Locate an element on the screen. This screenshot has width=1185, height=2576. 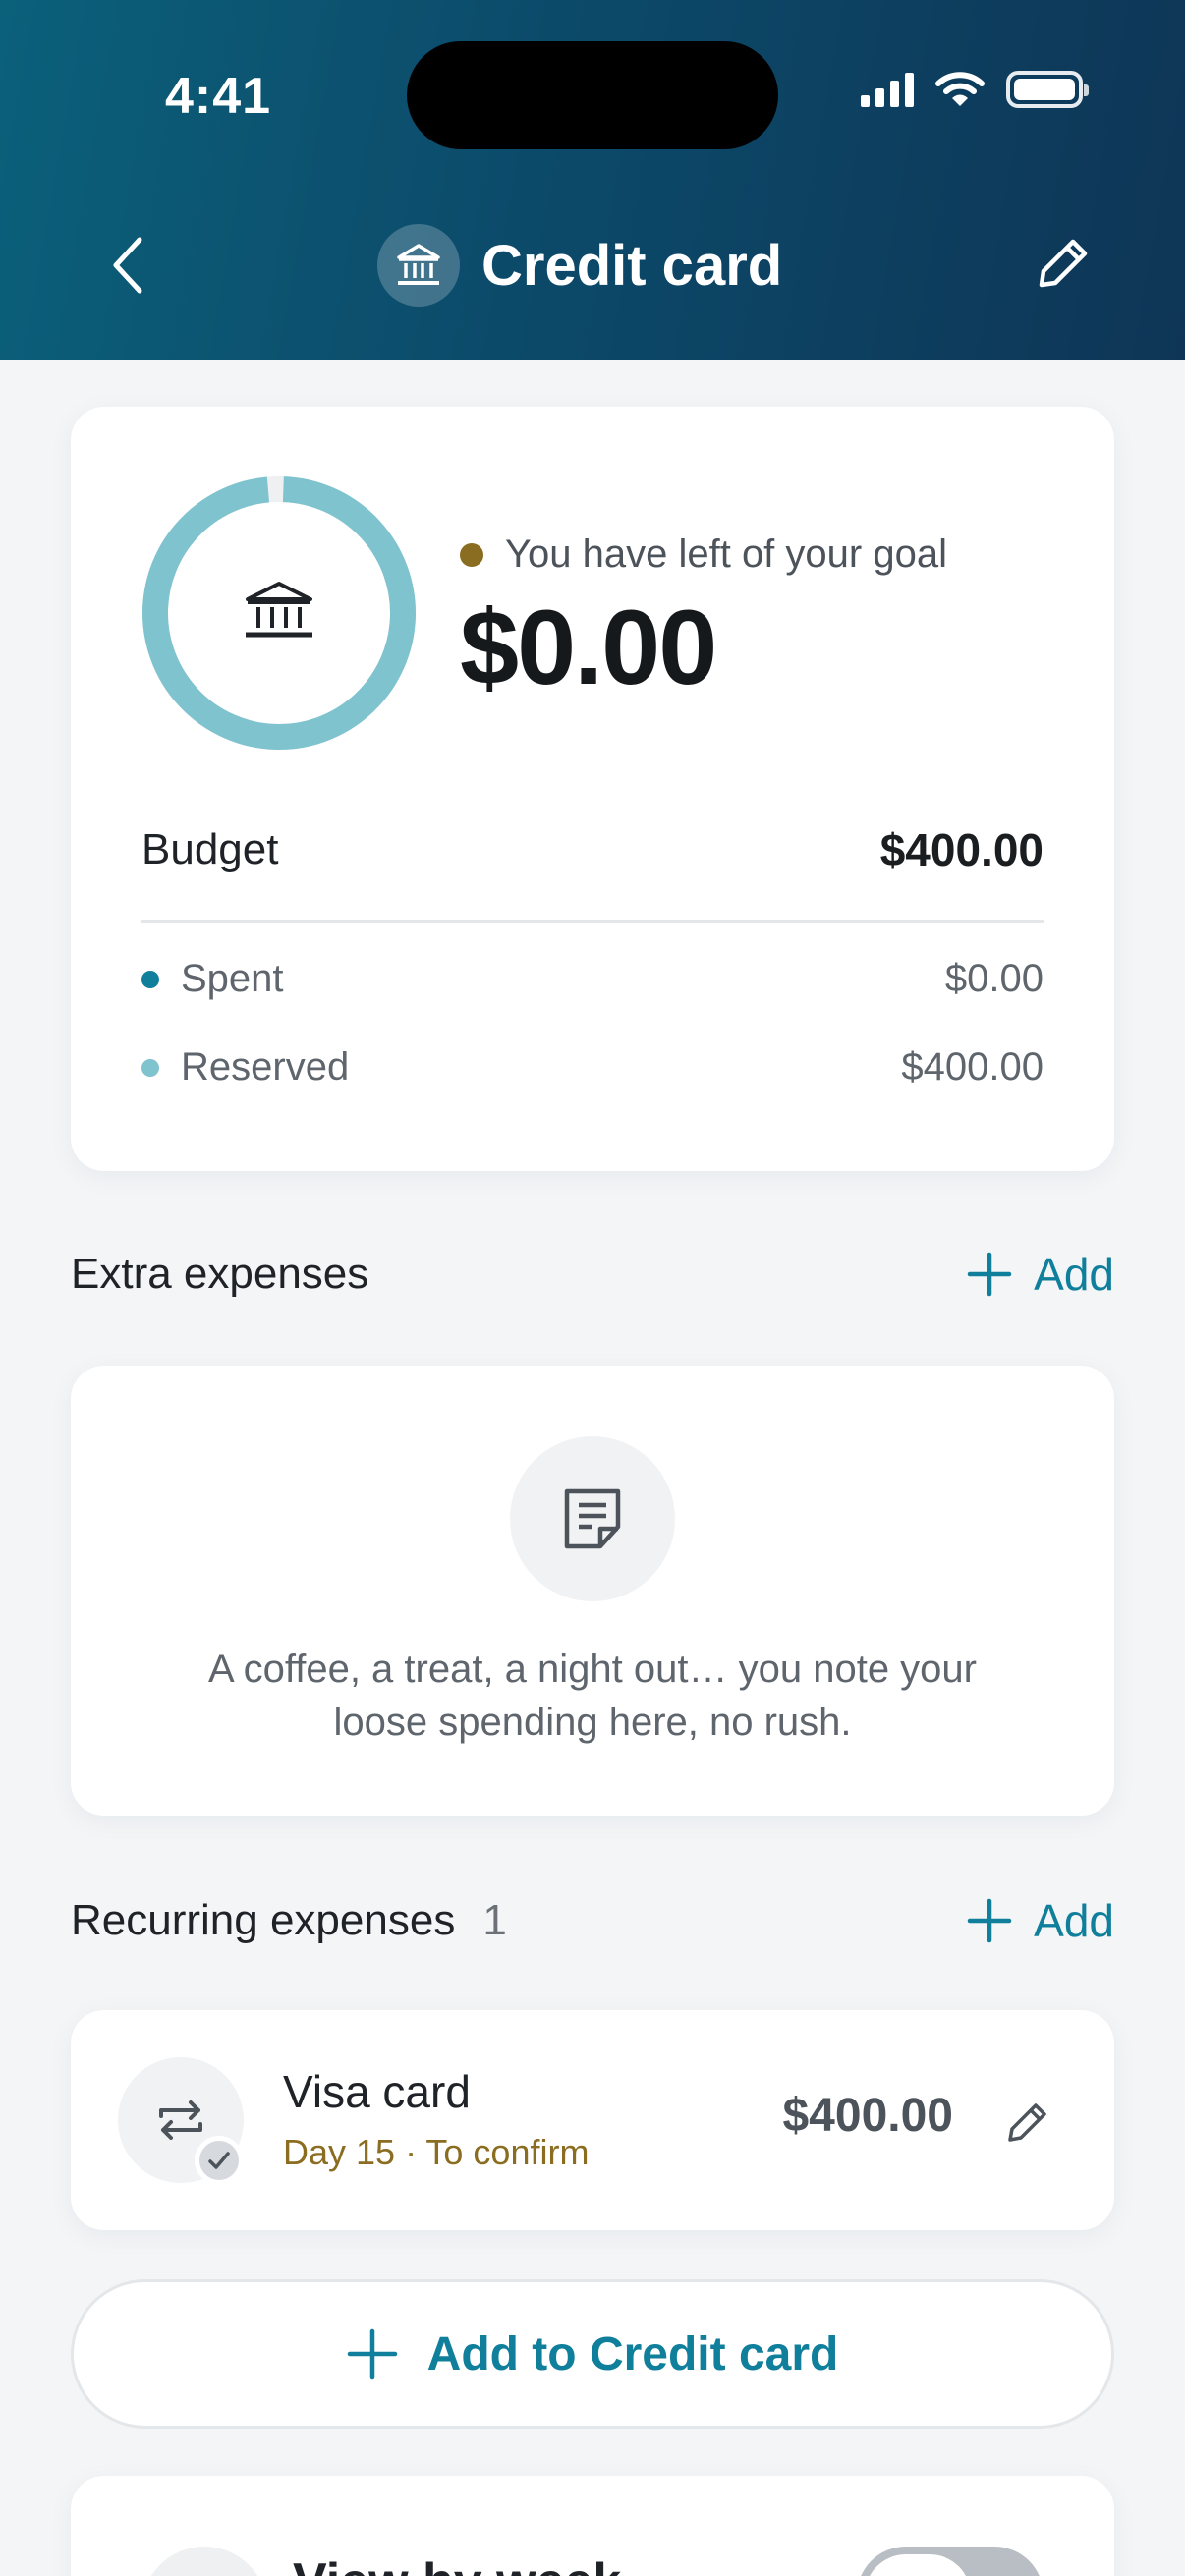
edit-button is located at coordinates (1064, 263).